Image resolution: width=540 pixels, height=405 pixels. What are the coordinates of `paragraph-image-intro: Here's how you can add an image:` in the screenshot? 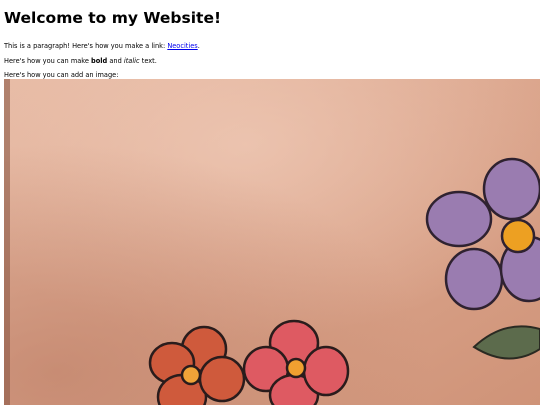 It's located at (61, 75).